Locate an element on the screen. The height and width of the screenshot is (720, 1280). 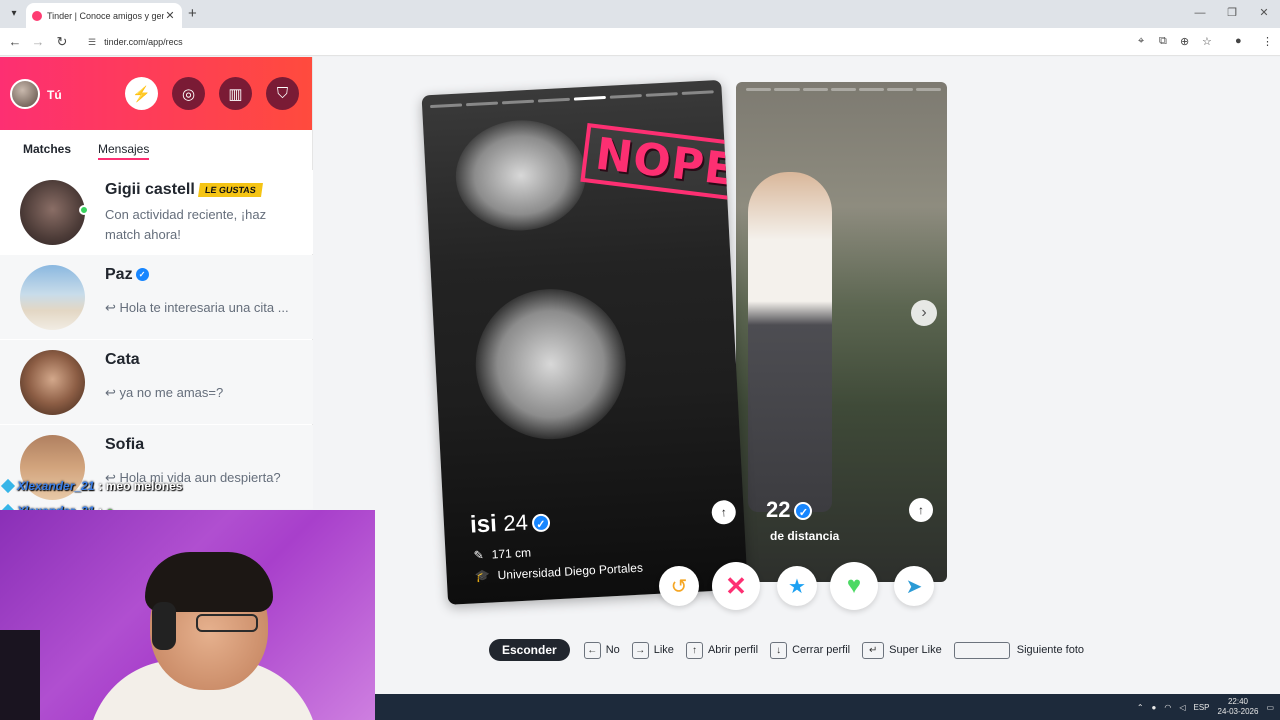
site-info-icon: ☰ is located at coordinates (92, 42).